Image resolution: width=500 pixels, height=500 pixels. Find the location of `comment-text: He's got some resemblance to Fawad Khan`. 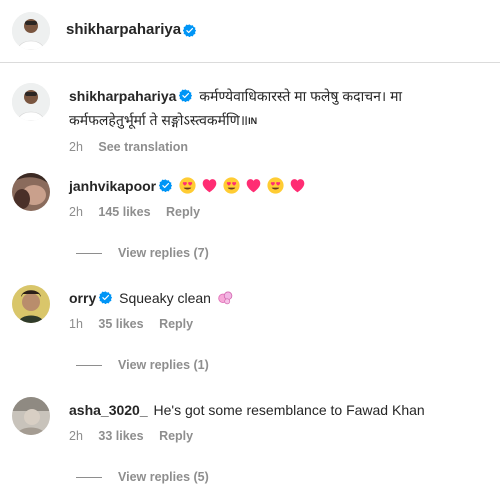

comment-text: He's got some resemblance to Fawad Khan is located at coordinates (289, 410).